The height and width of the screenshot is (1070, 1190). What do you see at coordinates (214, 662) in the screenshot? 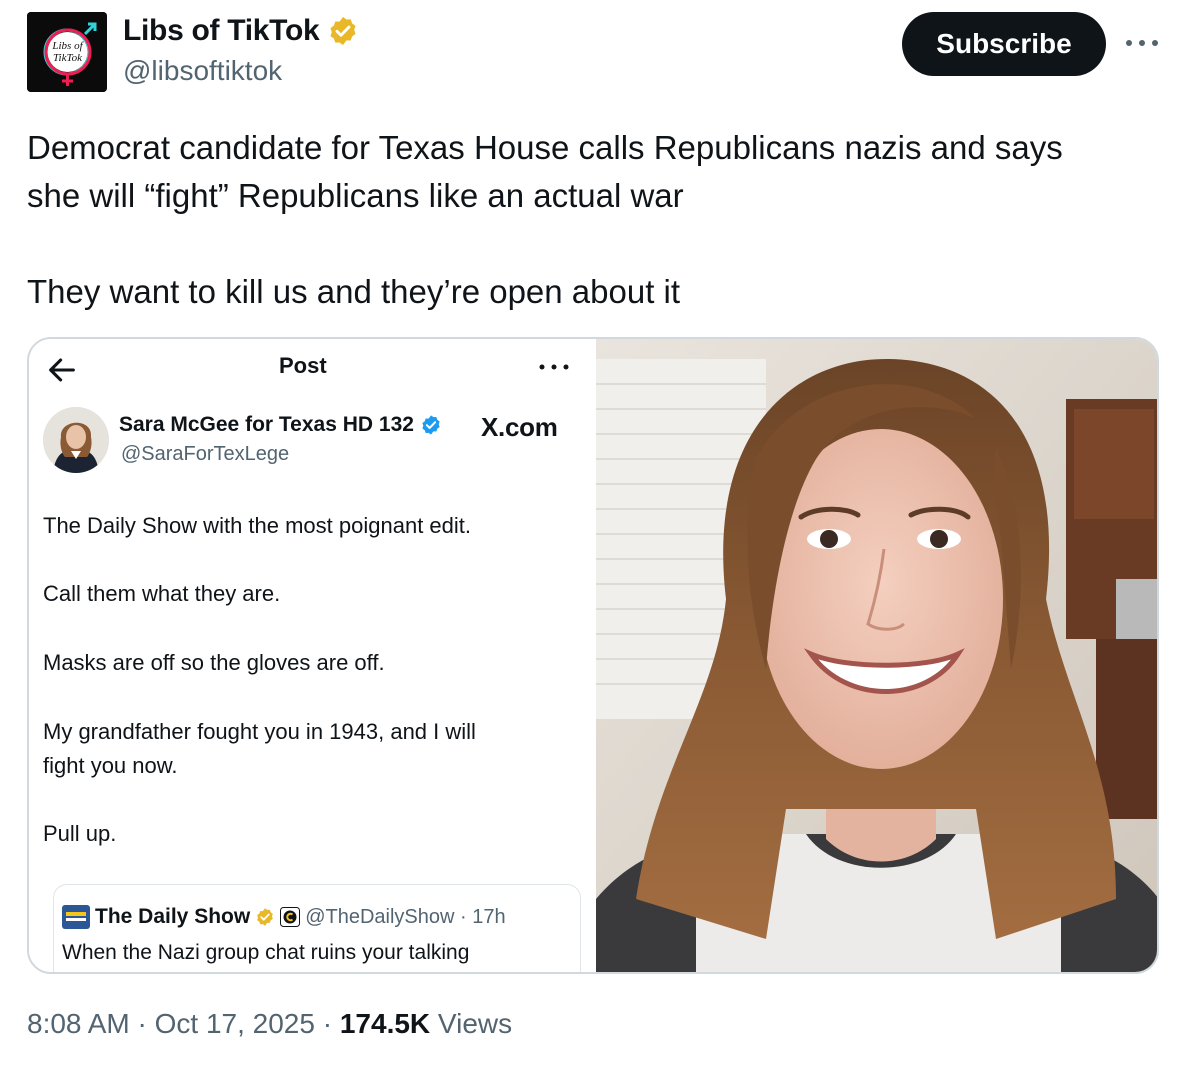
I see `embedded-post-line: Masks are off so the gloves are off.` at bounding box center [214, 662].